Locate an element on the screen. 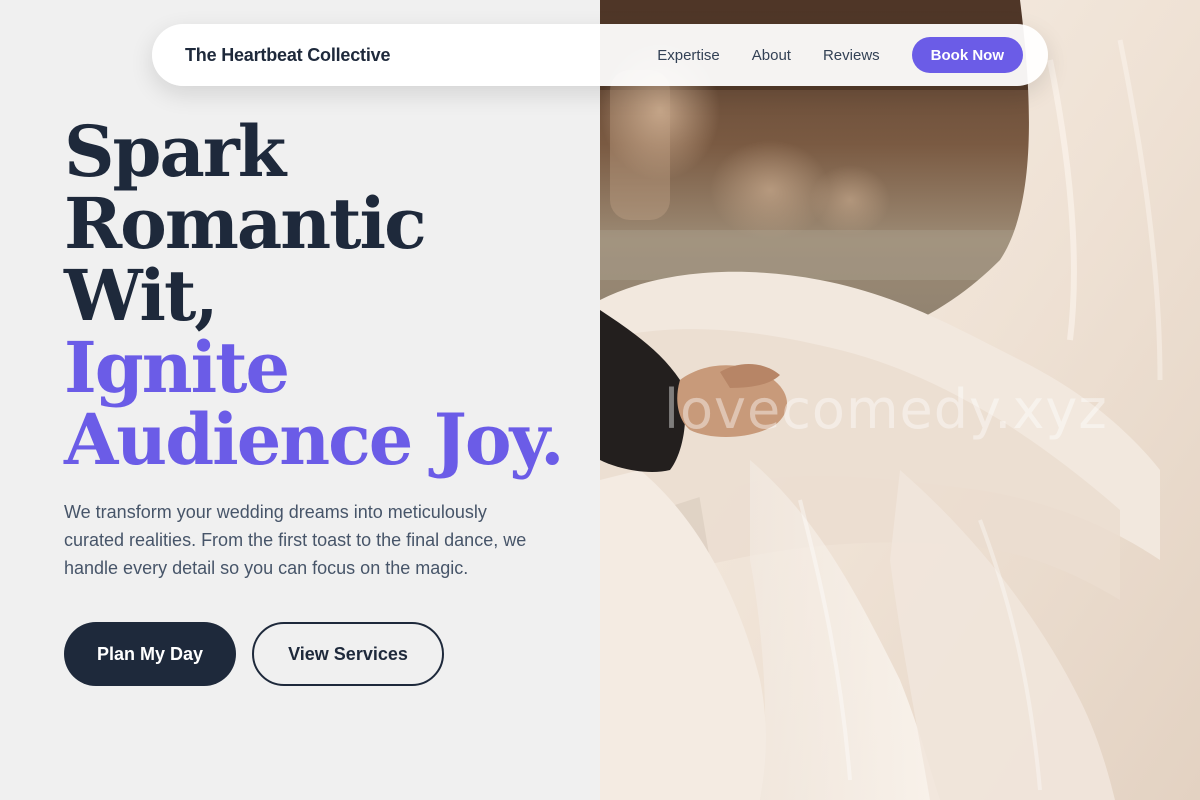 Image resolution: width=1200 pixels, height=800 pixels. nav-link-reviews: Reviews is located at coordinates (851, 55).